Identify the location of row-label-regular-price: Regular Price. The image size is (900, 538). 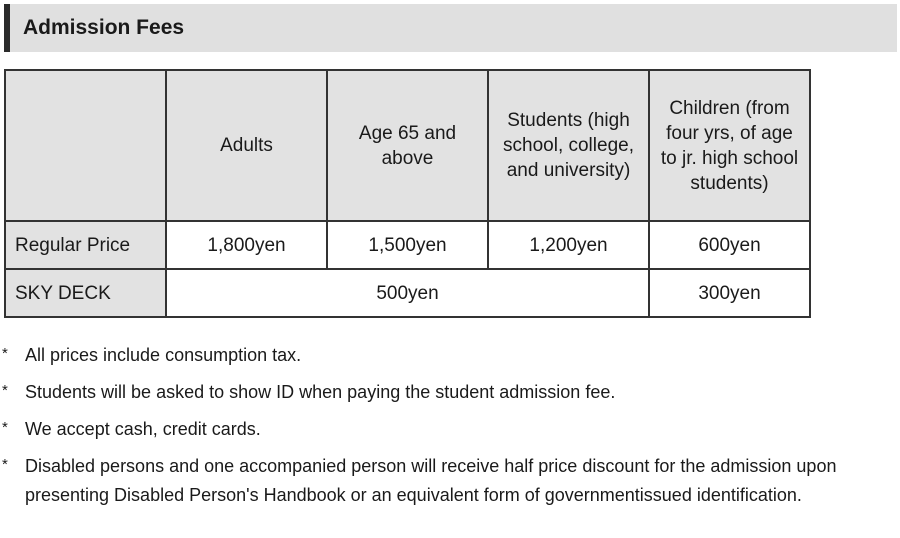
(85, 245).